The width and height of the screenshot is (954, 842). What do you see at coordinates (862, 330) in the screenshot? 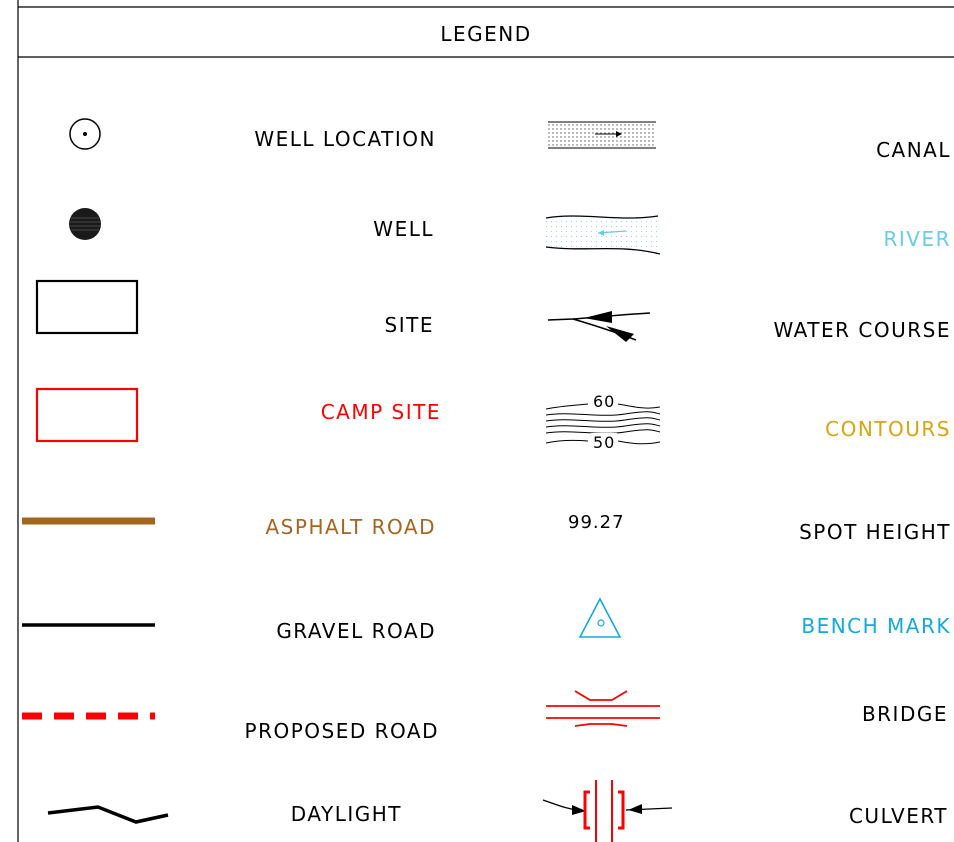
I see `label-water-course: WATER COURSE` at bounding box center [862, 330].